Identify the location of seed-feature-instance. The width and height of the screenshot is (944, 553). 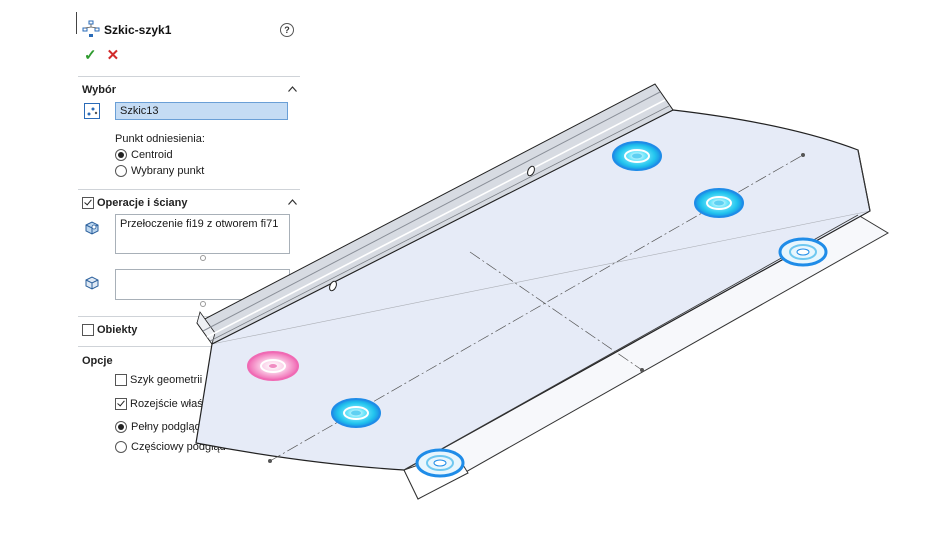
(273, 366).